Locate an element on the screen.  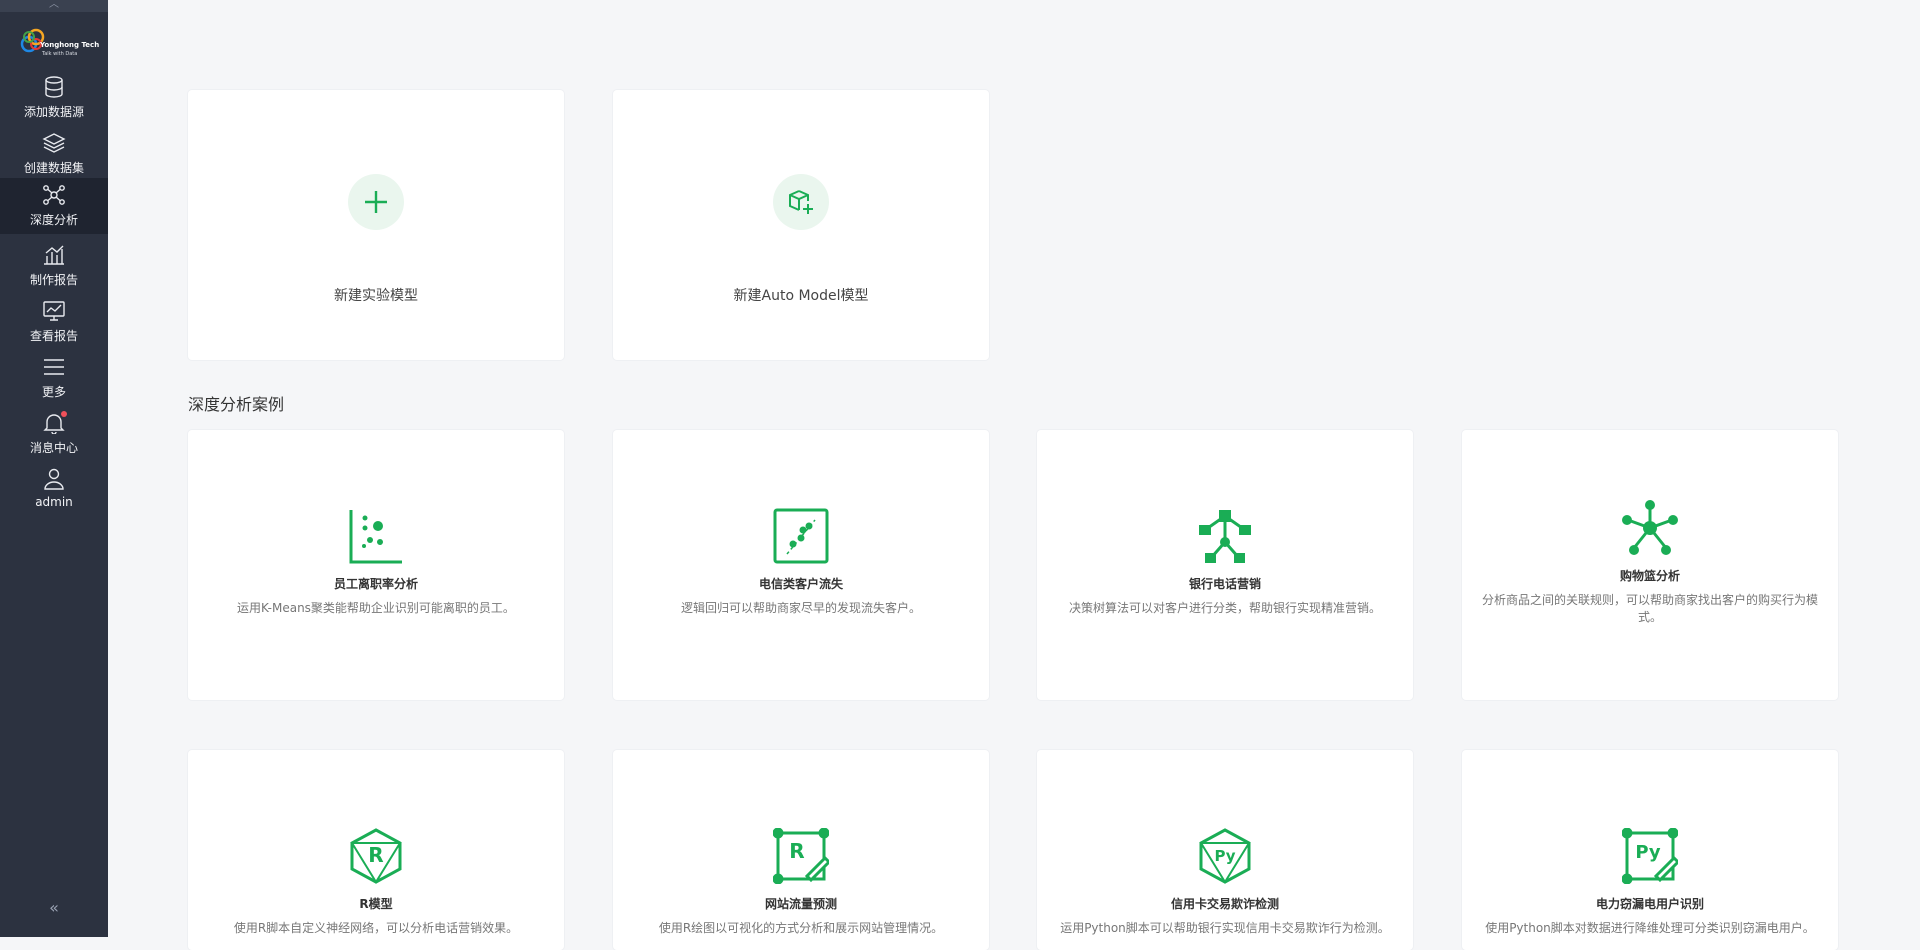
sidebar-item-admin: admin is located at coordinates (54, 490).